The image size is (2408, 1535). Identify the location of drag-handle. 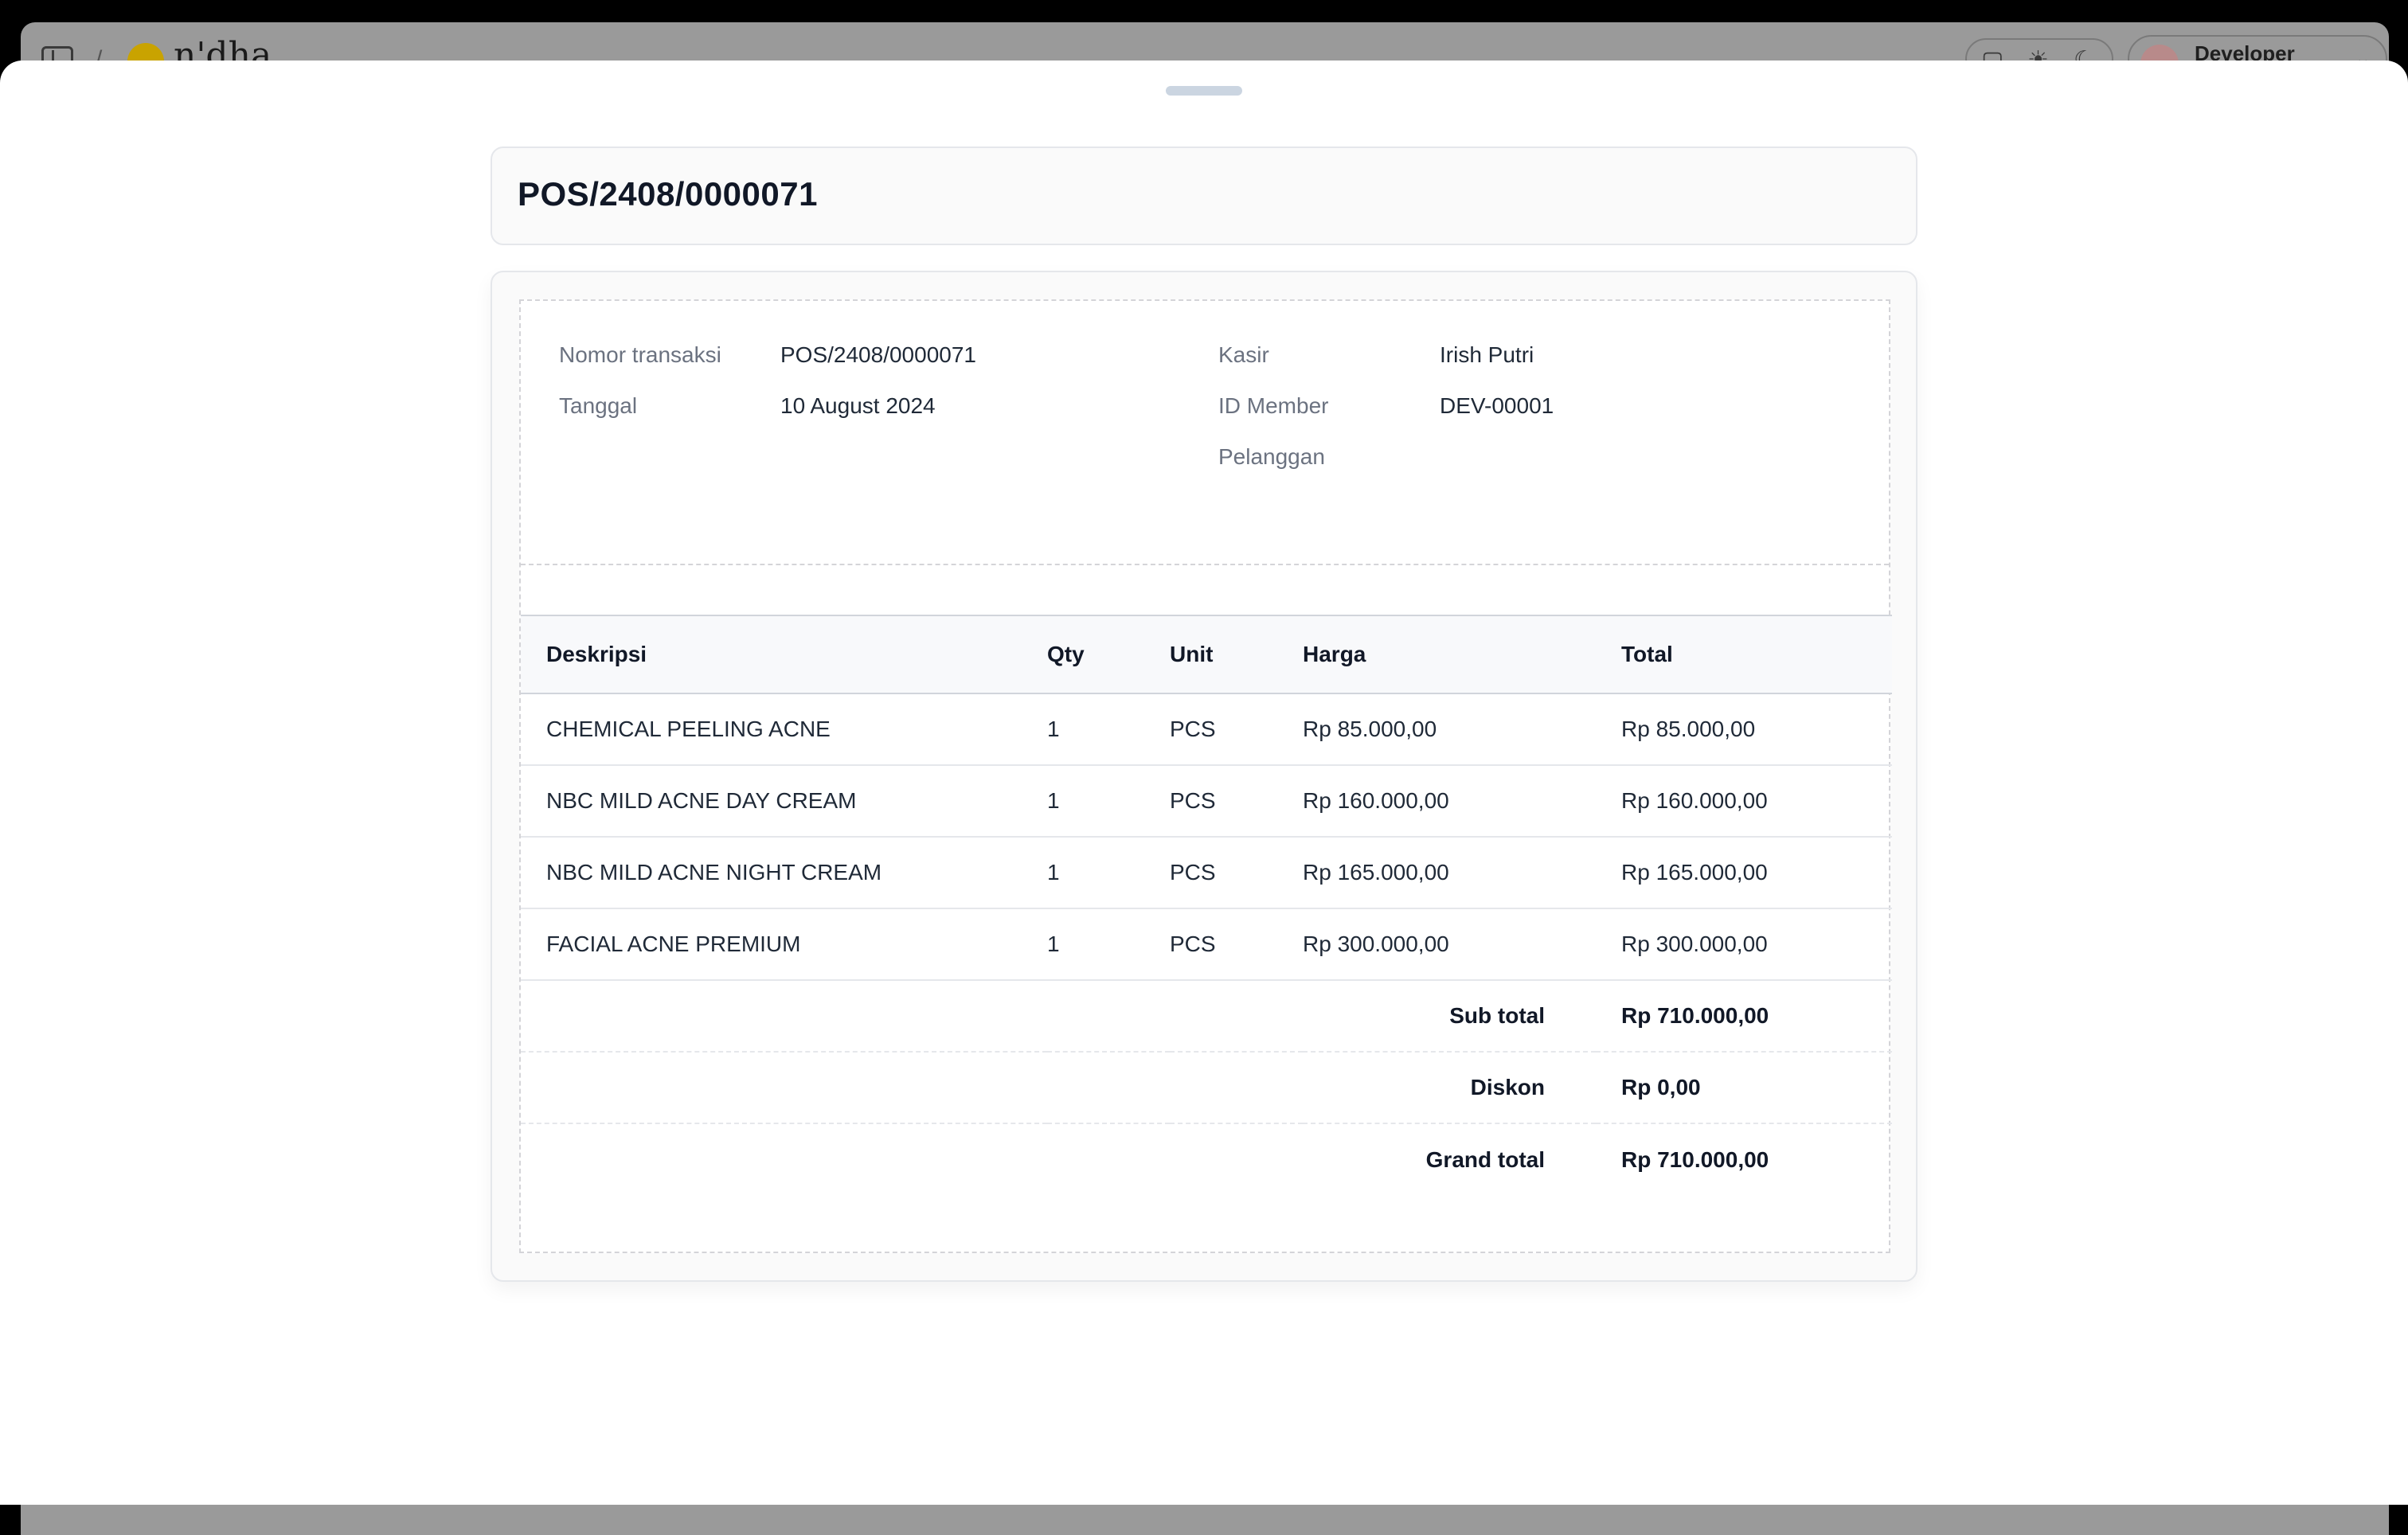
(1204, 91).